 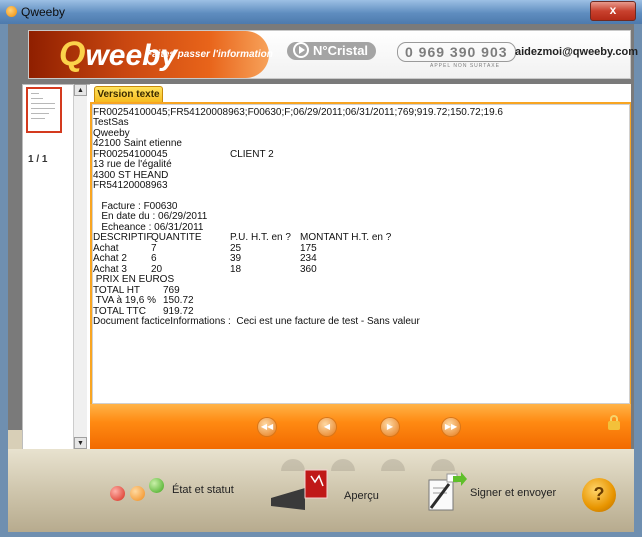 What do you see at coordinates (130, 185) in the screenshot?
I see `document-line: FR54120008963` at bounding box center [130, 185].